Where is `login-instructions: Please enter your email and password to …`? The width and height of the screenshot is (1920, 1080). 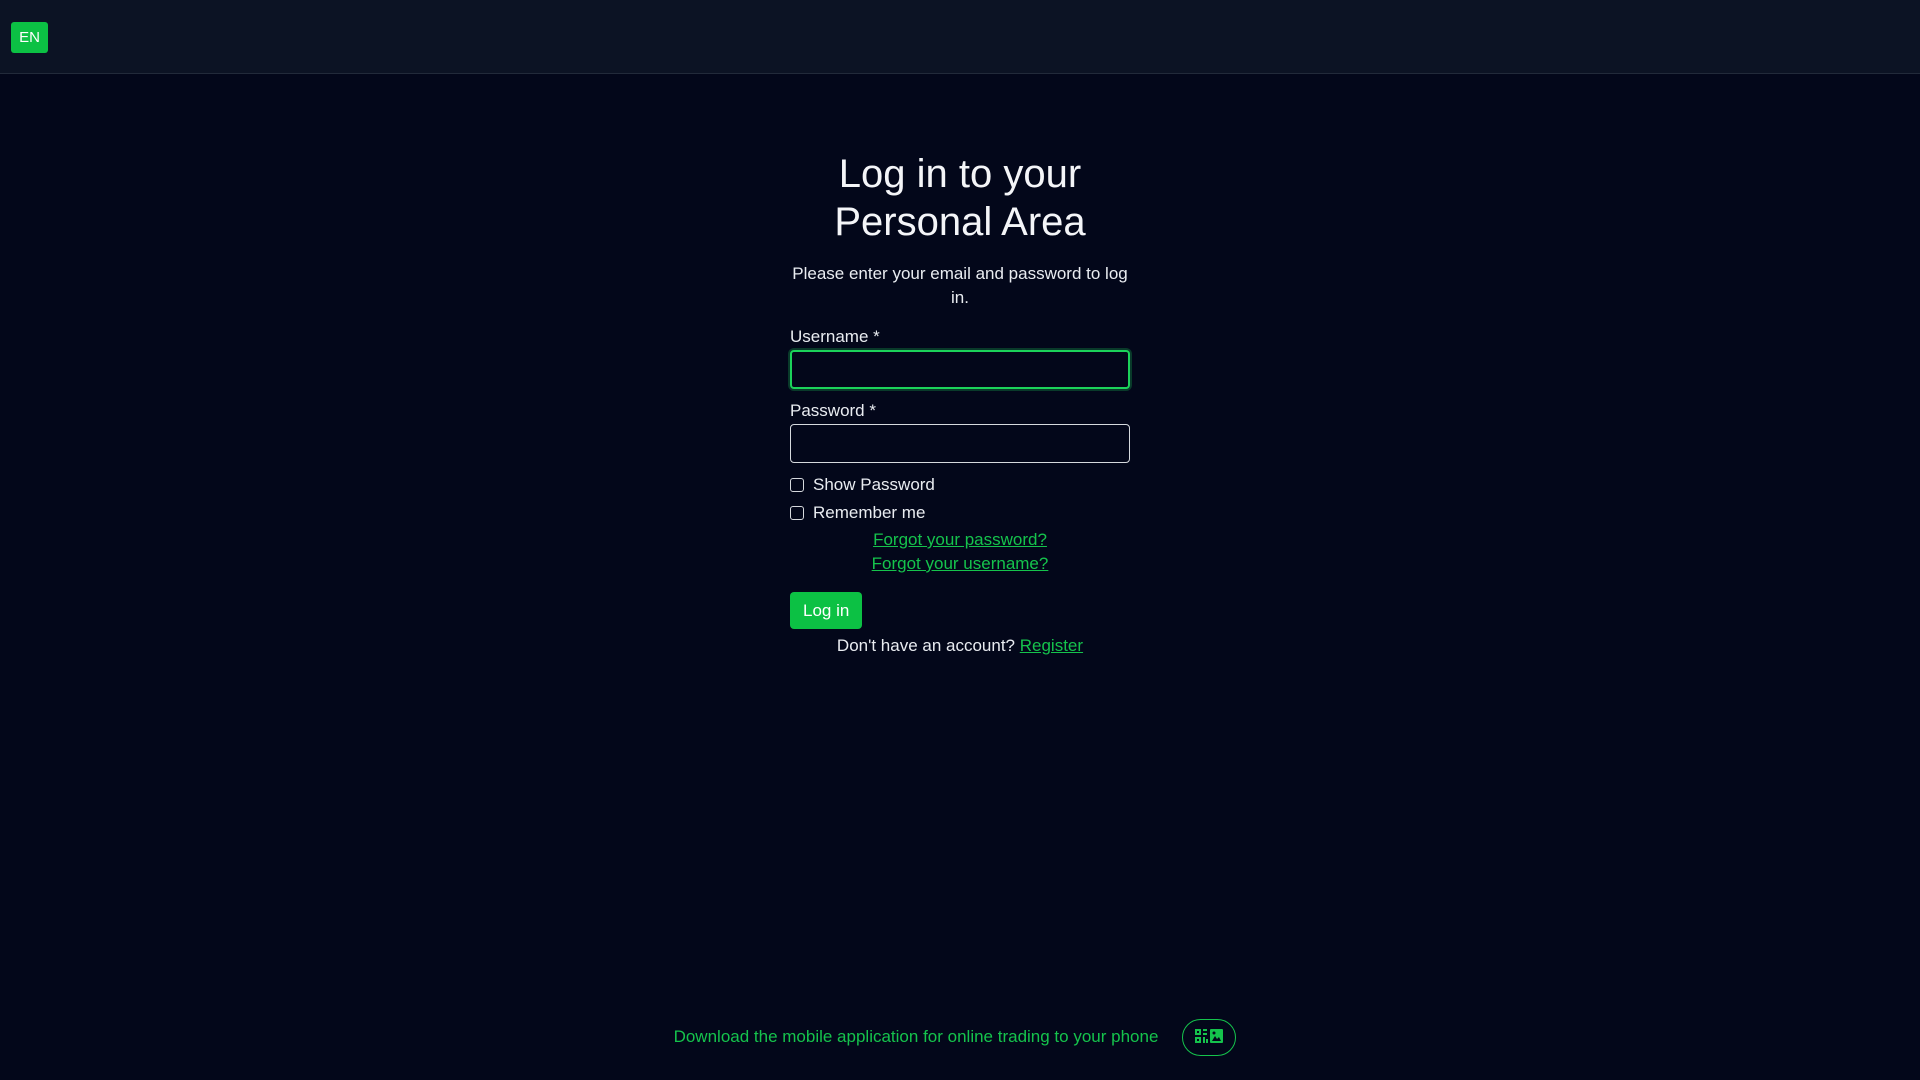
login-instructions: Please enter your email and password to … is located at coordinates (960, 285).